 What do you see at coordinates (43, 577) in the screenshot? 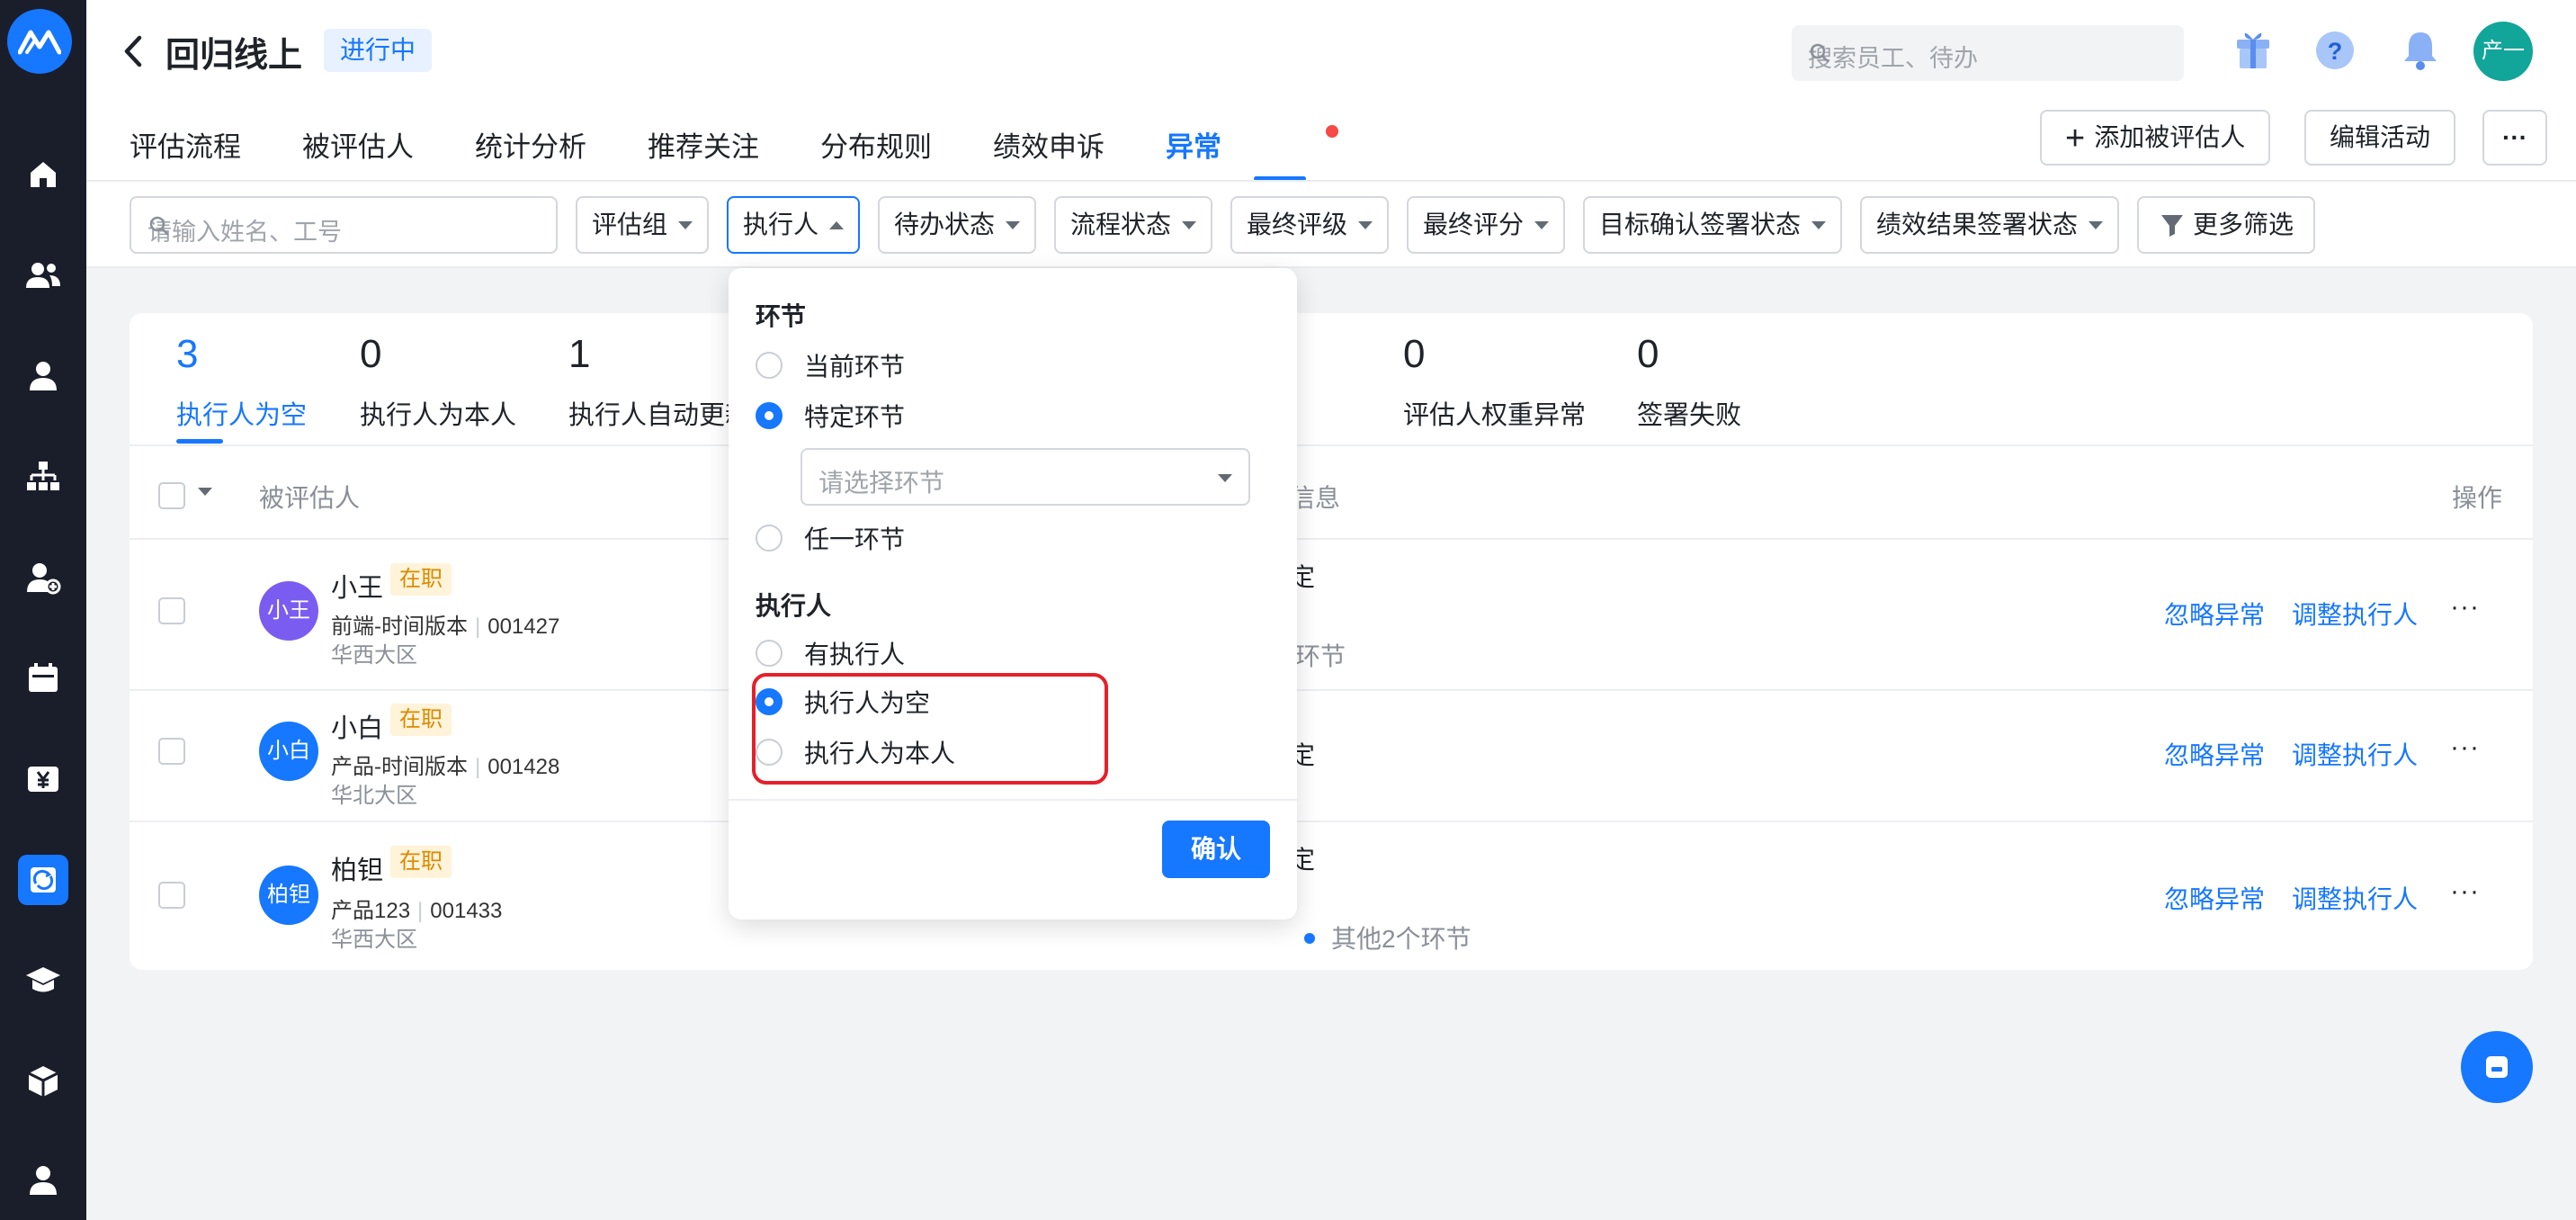
I see `add-person-icon` at bounding box center [43, 577].